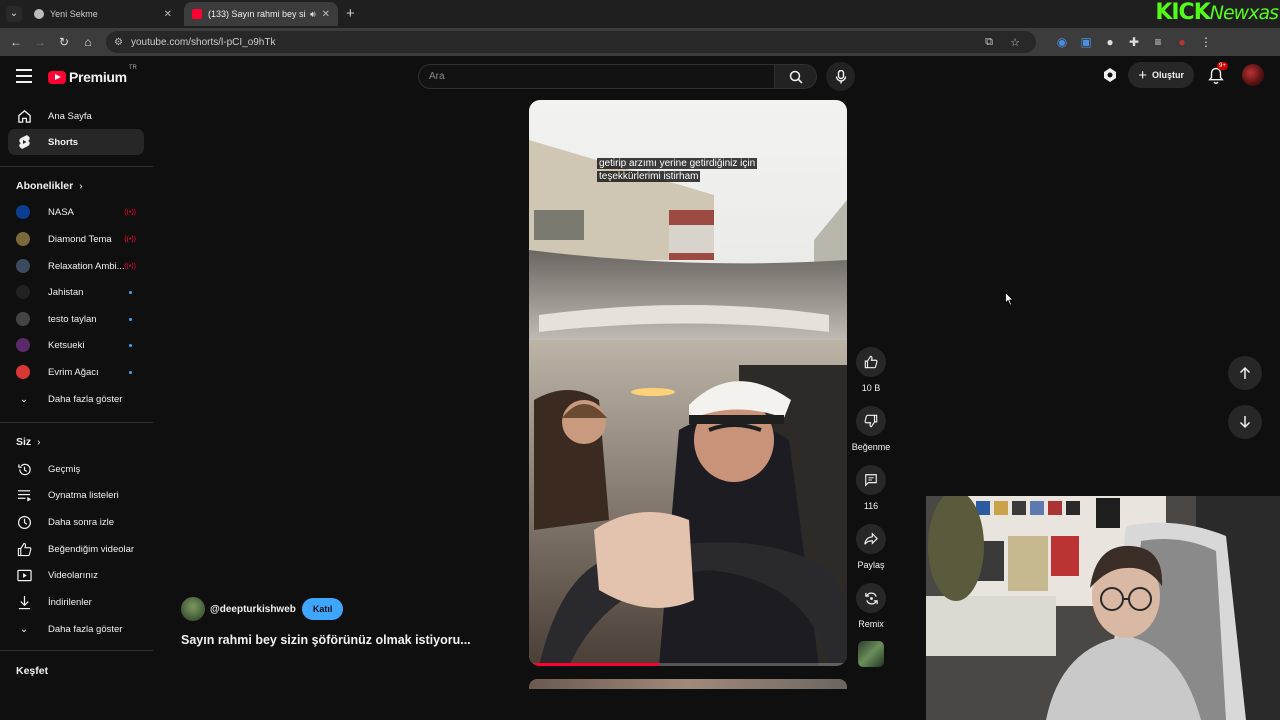  Describe the element at coordinates (1062, 42) in the screenshot. I see `extension-icon: ◉` at that location.